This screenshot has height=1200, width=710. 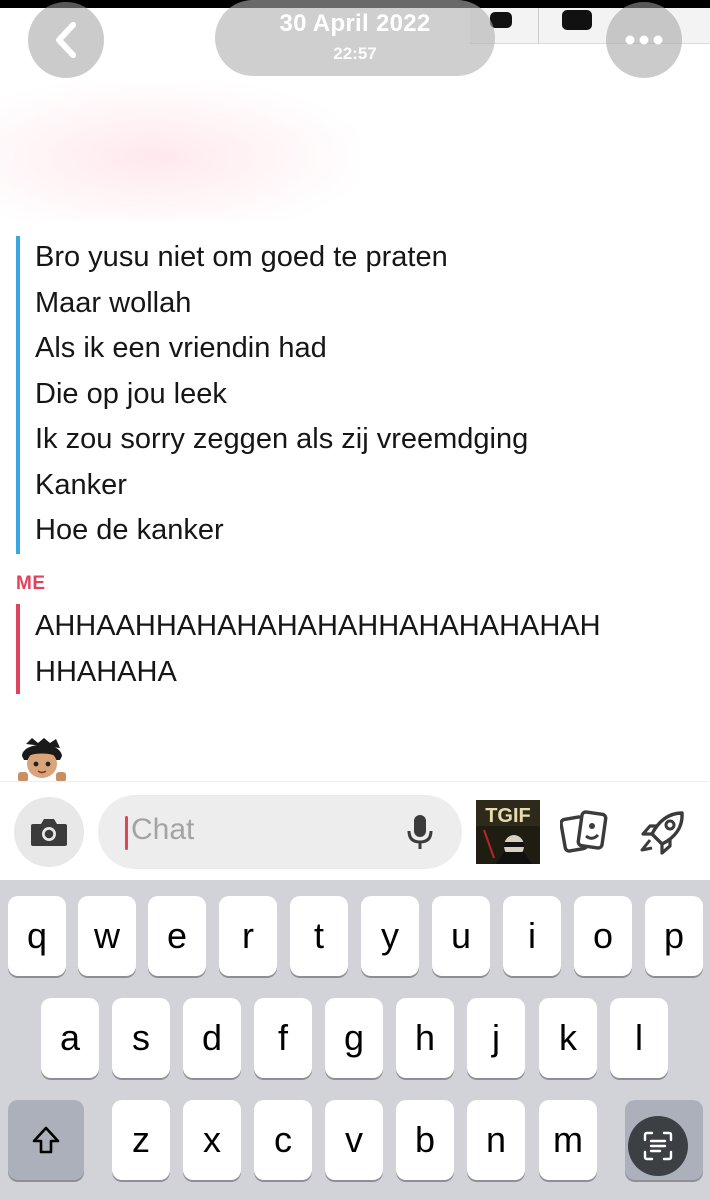 I want to click on bitmoji-avatar, so click(x=42, y=760).